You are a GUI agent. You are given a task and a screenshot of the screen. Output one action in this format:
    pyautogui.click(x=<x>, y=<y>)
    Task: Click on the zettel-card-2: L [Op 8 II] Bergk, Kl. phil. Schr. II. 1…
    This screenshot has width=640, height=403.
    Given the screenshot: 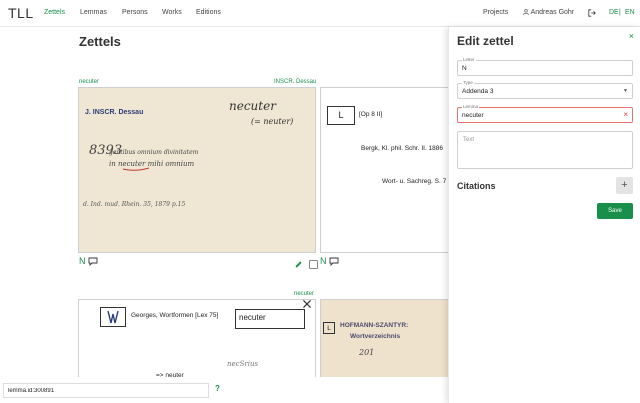 What is the action you would take?
    pyautogui.click(x=390, y=170)
    